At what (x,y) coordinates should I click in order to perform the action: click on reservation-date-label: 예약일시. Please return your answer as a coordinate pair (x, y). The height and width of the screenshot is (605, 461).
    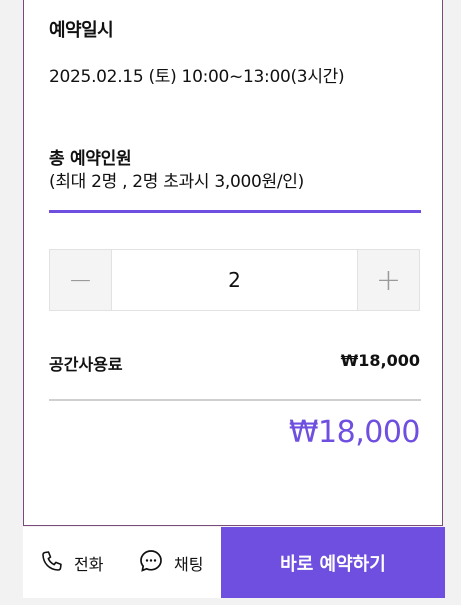
    Looking at the image, I should click on (81, 30).